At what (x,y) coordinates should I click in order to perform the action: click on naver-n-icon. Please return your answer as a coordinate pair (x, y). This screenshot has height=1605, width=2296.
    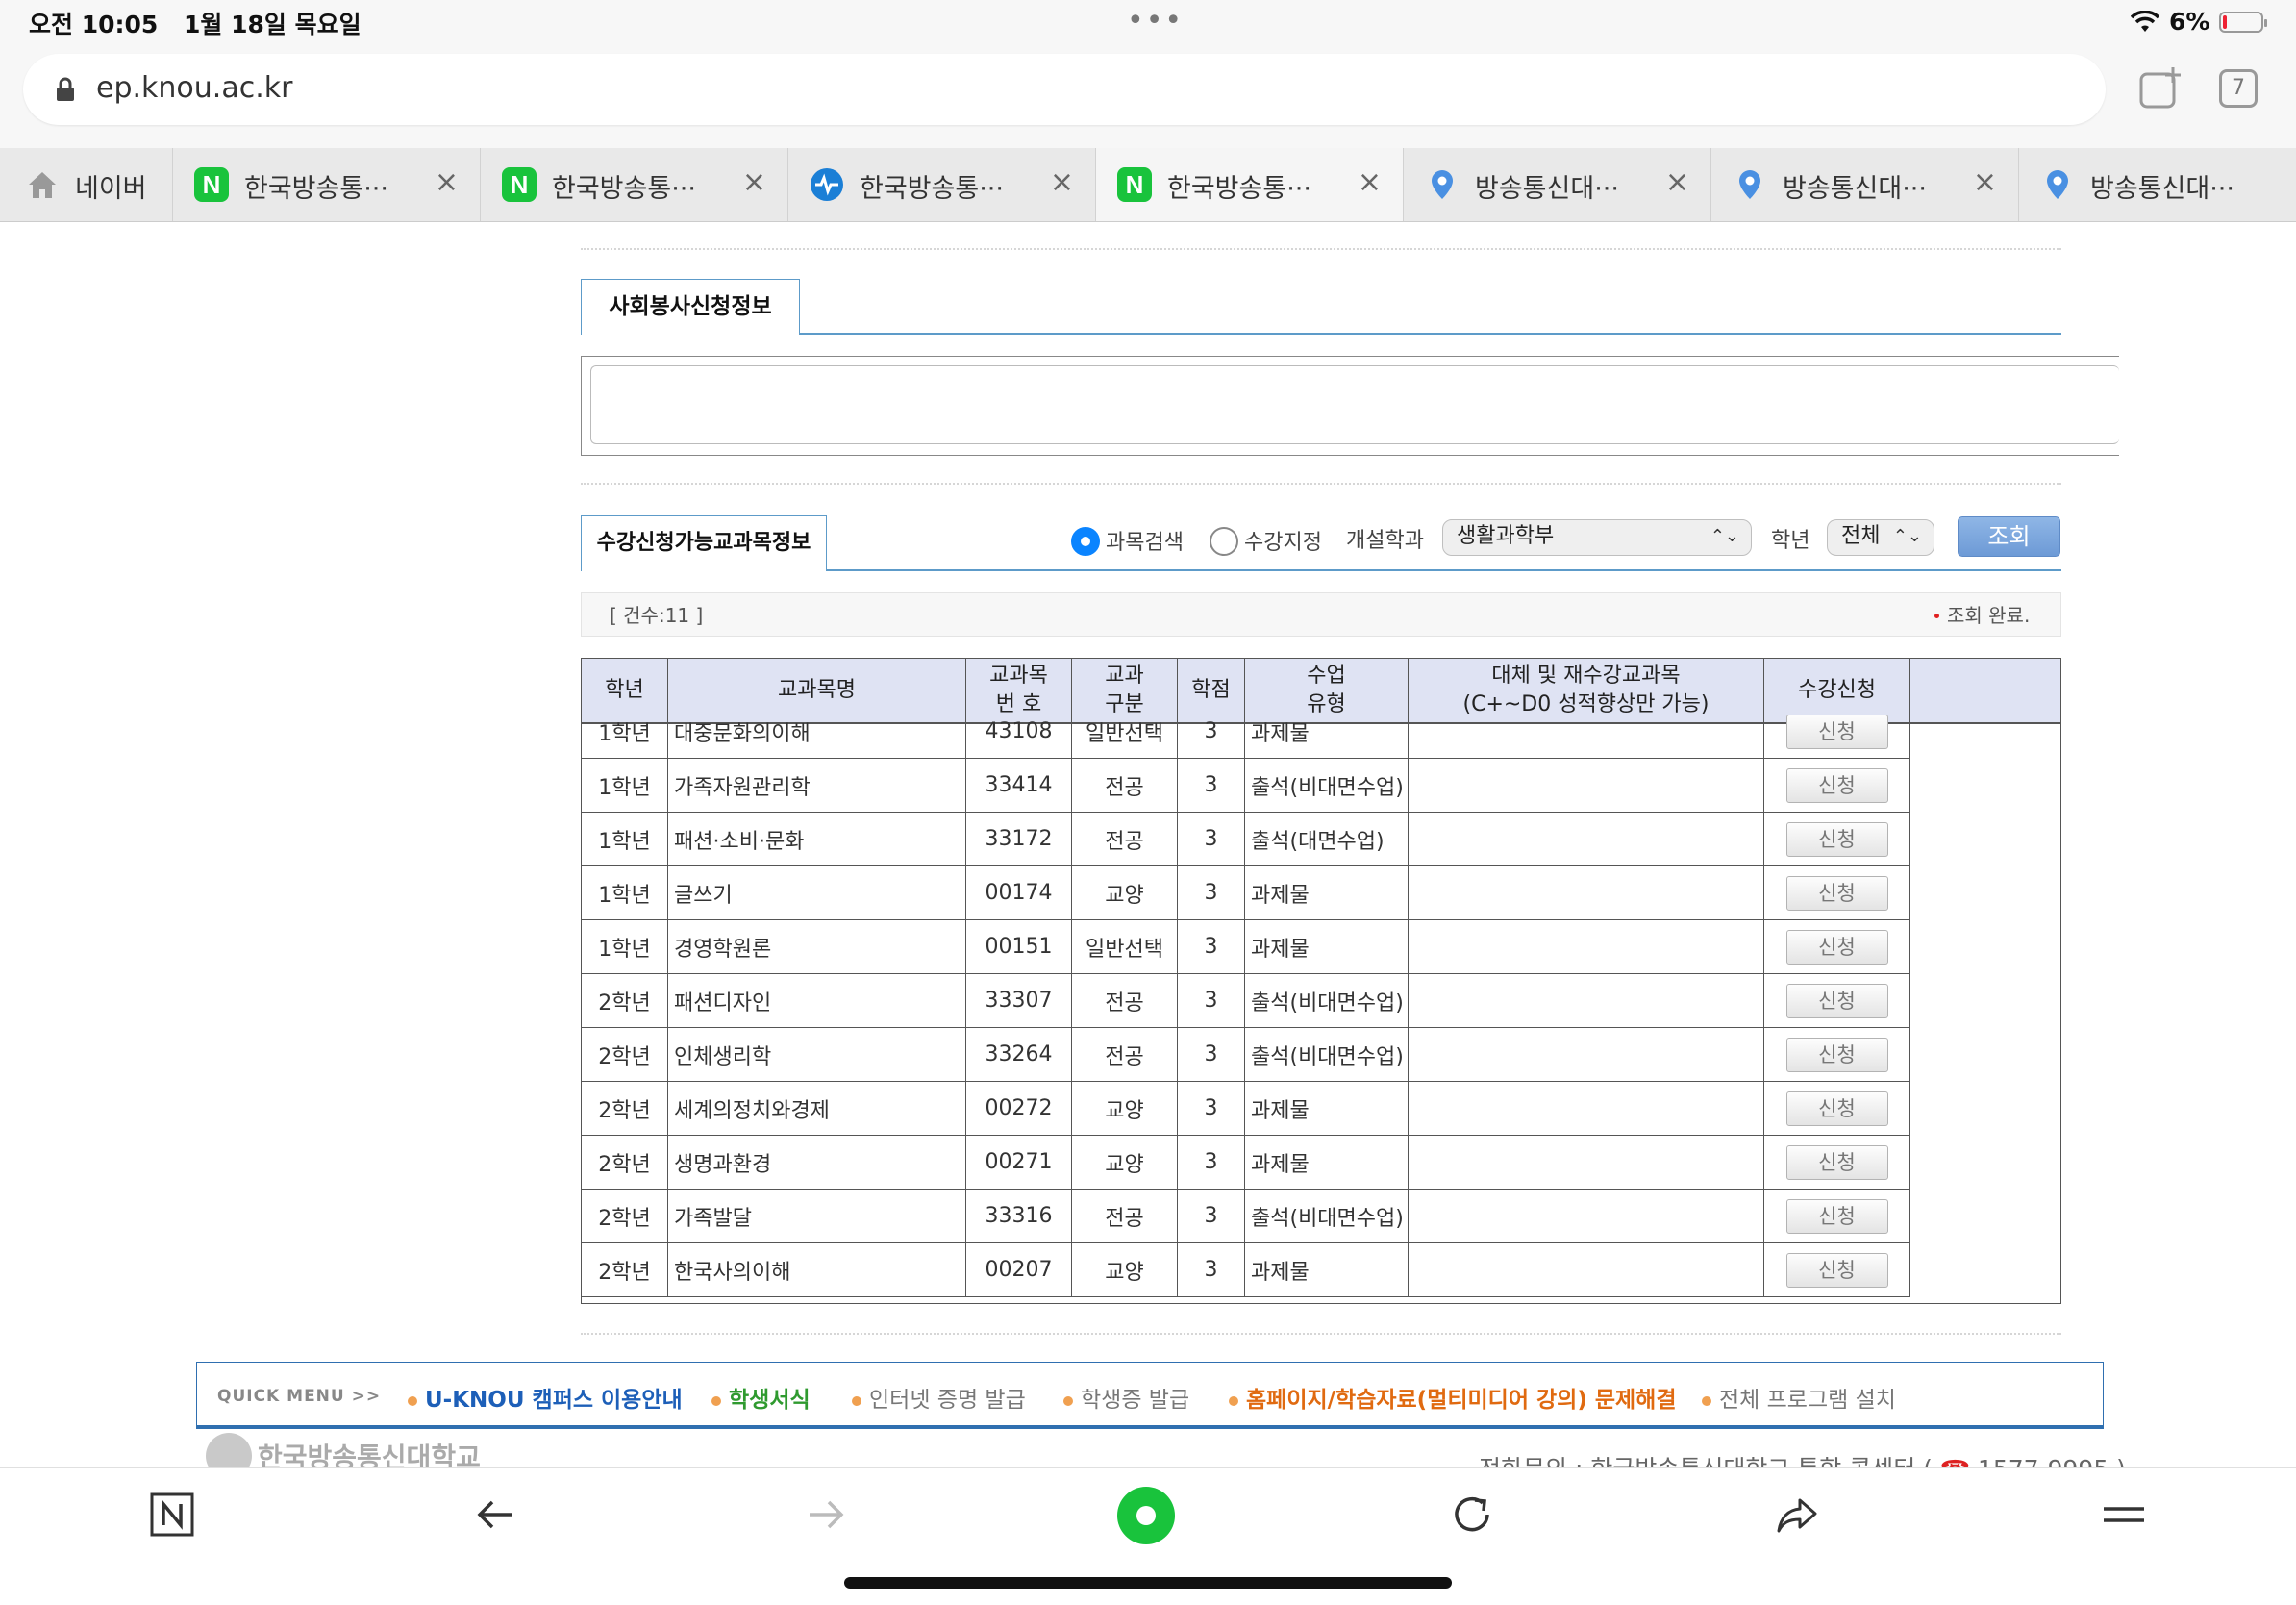
    Looking at the image, I should click on (172, 1515).